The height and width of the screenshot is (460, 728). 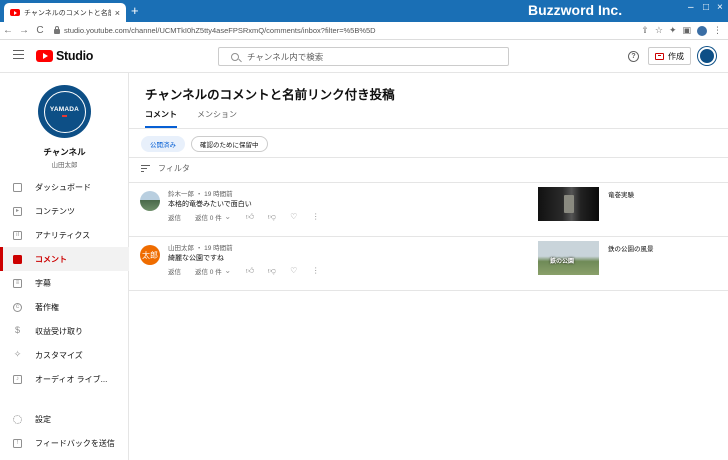 What do you see at coordinates (150, 255) in the screenshot?
I see `commenter-avatar: 太郎` at bounding box center [150, 255].